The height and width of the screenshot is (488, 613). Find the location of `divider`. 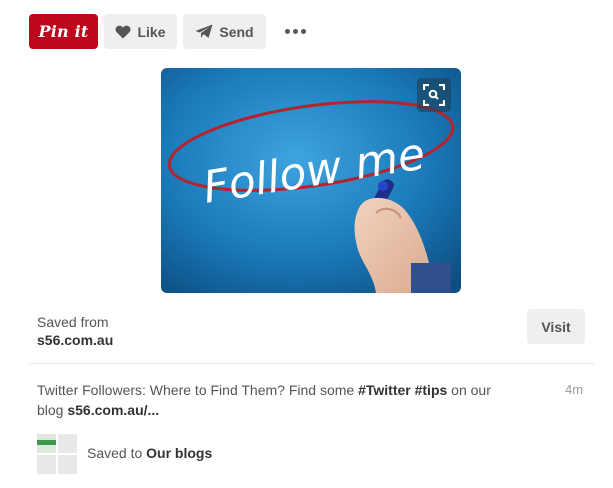

divider is located at coordinates (311, 363).